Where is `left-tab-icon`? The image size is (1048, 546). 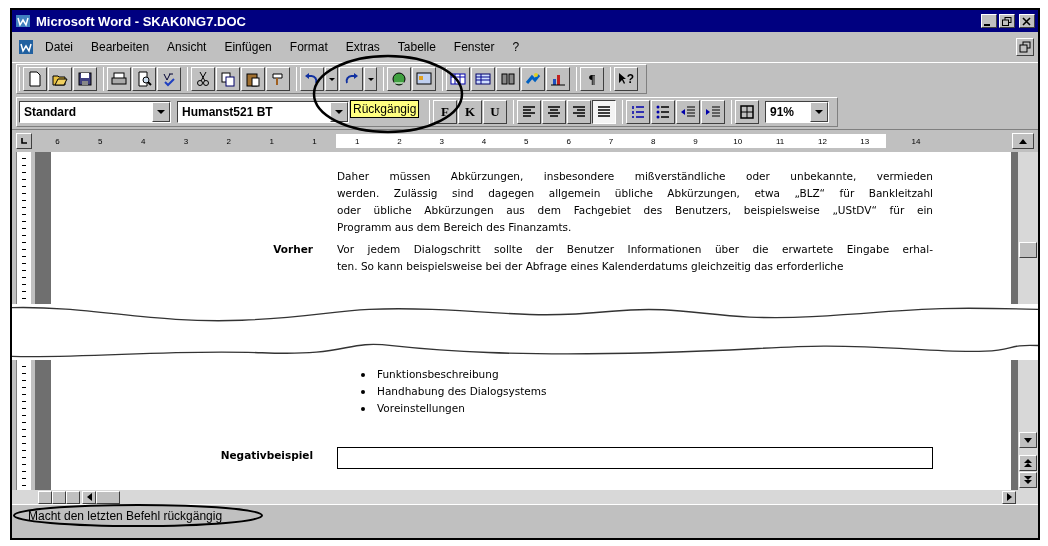
left-tab-icon is located at coordinates (24, 141).